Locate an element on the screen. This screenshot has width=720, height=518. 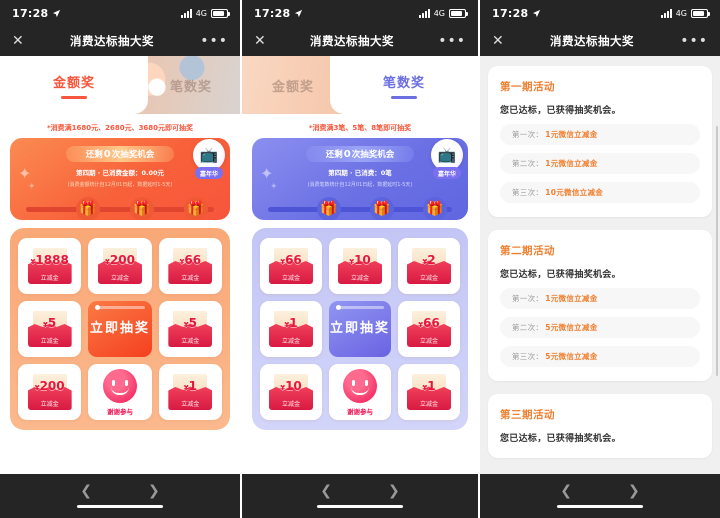
page-title: 消费达标抽大奖 is located at coordinates (351, 41).